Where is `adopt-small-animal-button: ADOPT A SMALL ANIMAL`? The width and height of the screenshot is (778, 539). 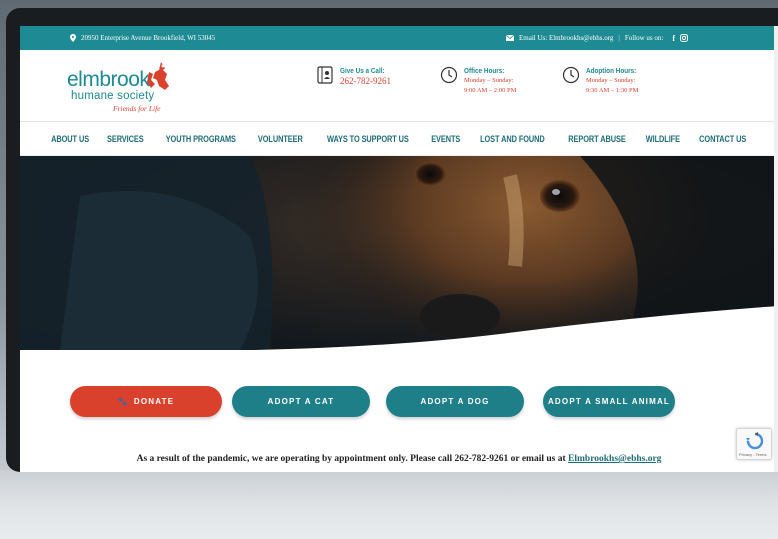 adopt-small-animal-button: ADOPT A SMALL ANIMAL is located at coordinates (609, 401).